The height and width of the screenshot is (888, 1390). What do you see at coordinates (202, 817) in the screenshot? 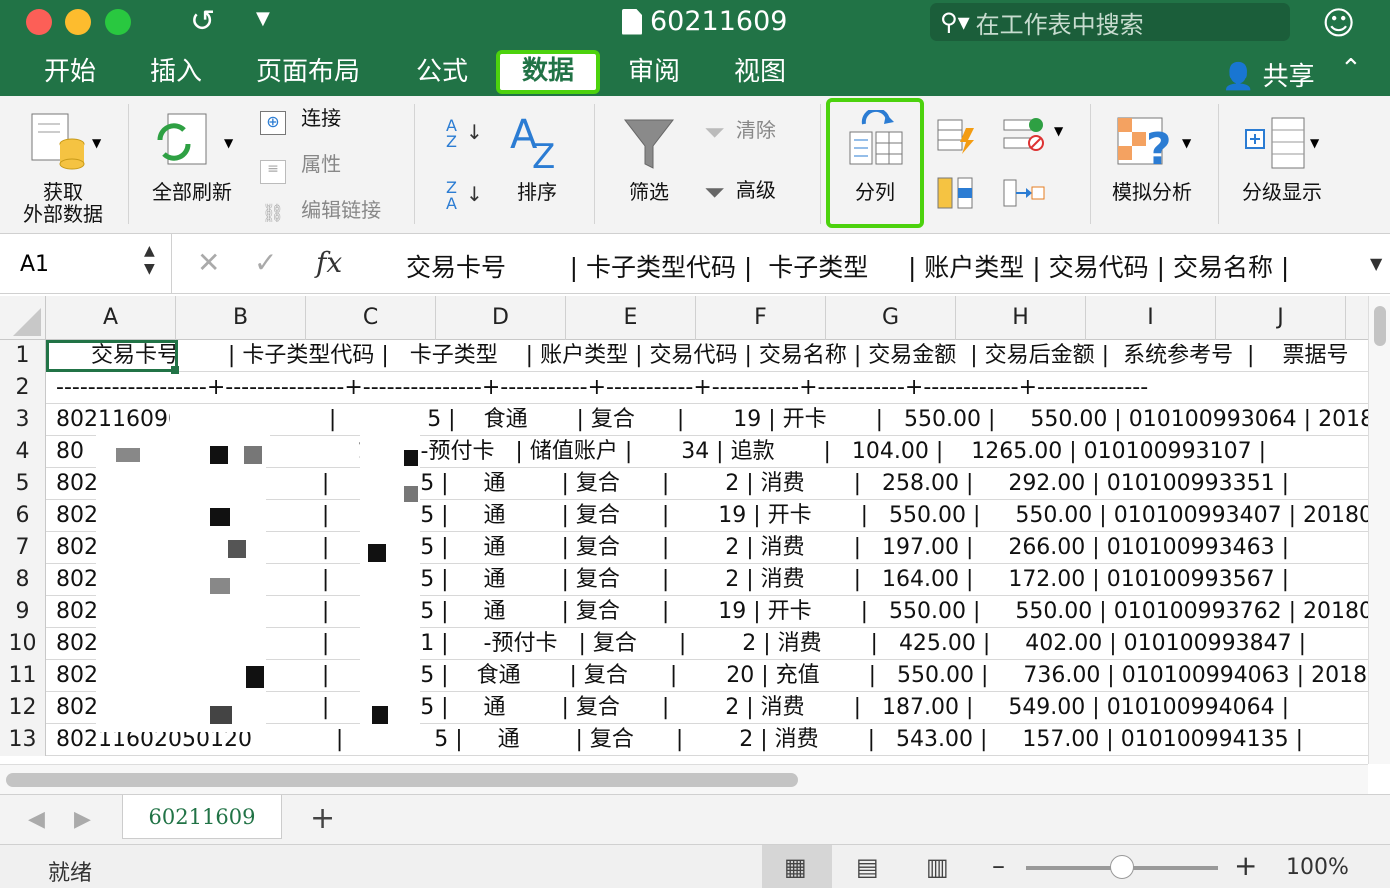
I see `sheet-tab: 60211609` at bounding box center [202, 817].